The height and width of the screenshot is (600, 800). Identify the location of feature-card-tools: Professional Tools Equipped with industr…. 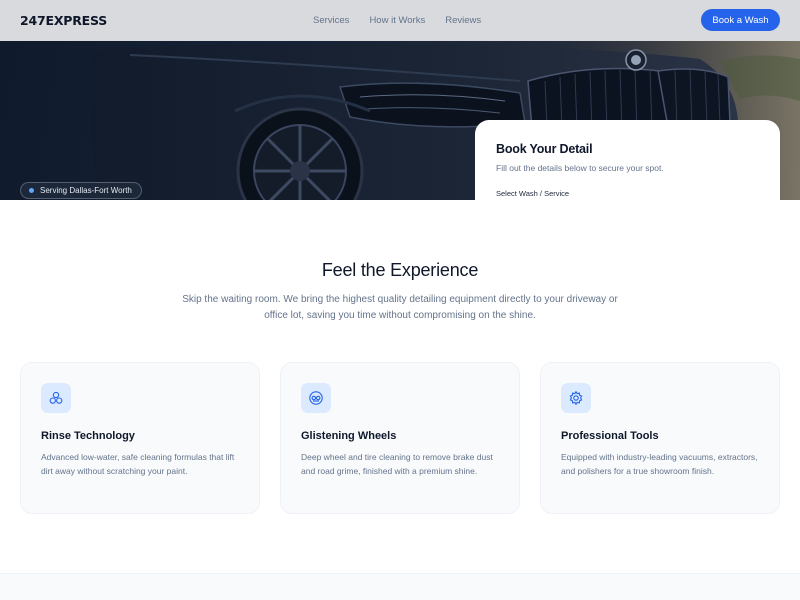
(660, 438).